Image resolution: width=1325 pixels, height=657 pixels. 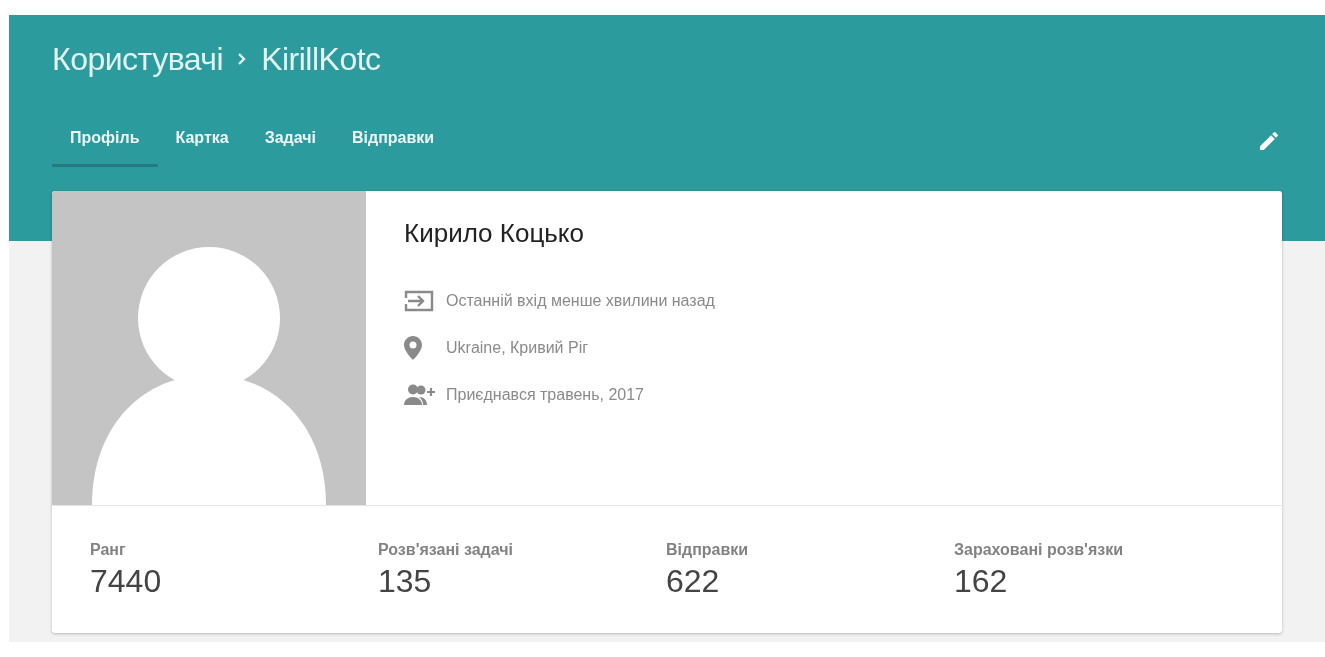 What do you see at coordinates (419, 300) in the screenshot?
I see `login-icon` at bounding box center [419, 300].